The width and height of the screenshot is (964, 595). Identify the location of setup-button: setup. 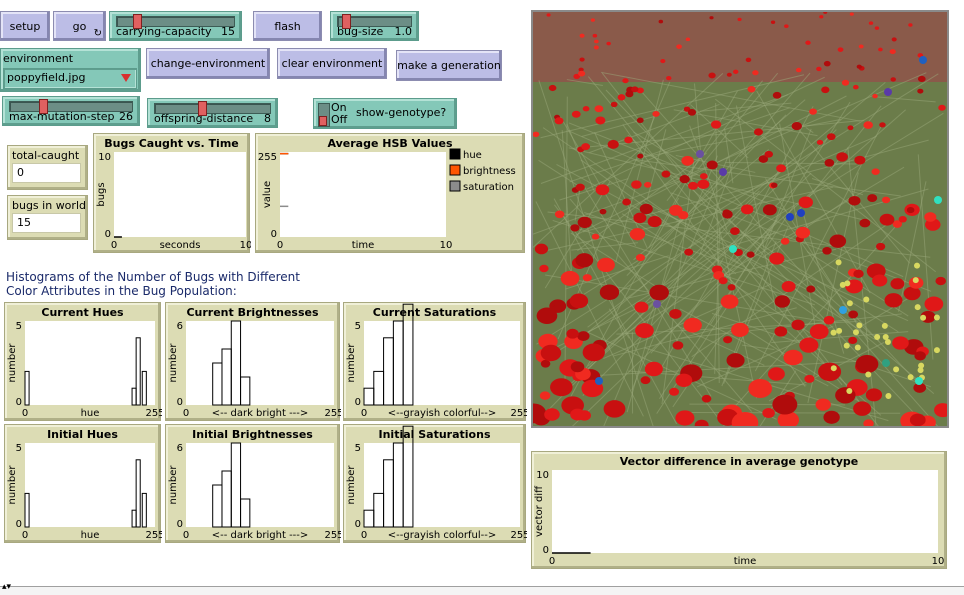
(25, 26).